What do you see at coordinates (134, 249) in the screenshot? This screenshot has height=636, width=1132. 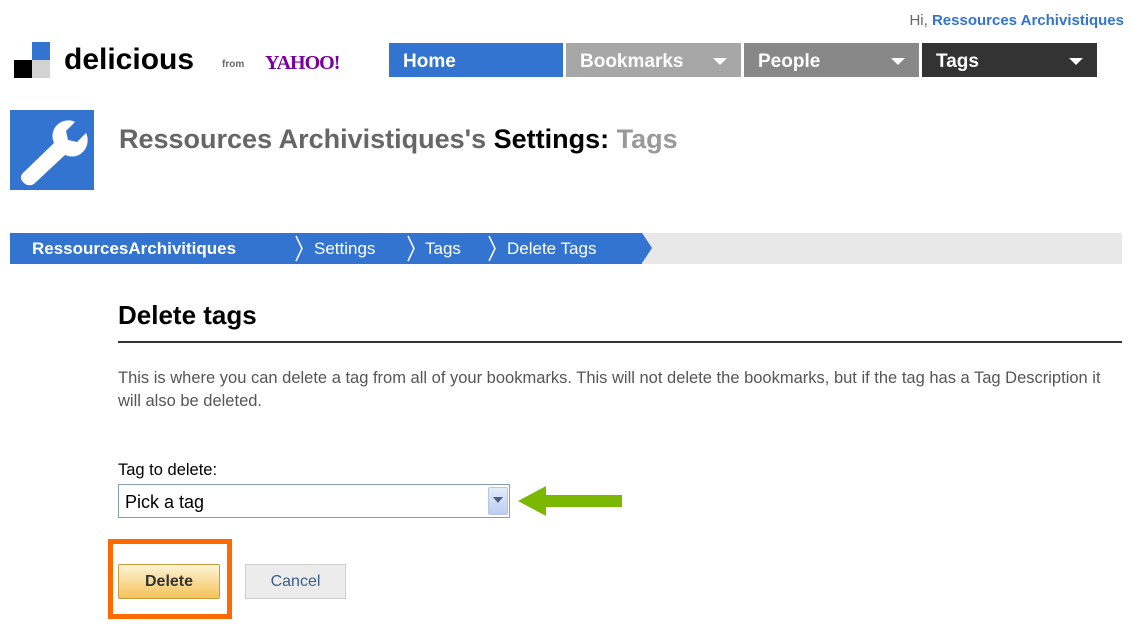 I see `breadcrumb-user: RessourcesArchivitiques` at bounding box center [134, 249].